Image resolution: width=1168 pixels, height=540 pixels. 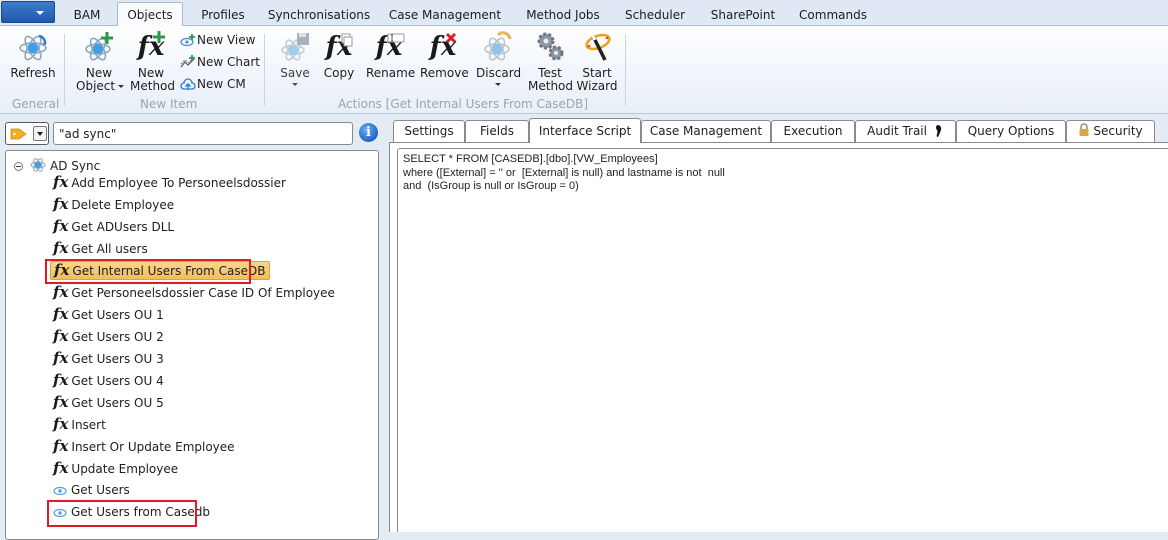 I want to click on refresh-icon, so click(x=33, y=47).